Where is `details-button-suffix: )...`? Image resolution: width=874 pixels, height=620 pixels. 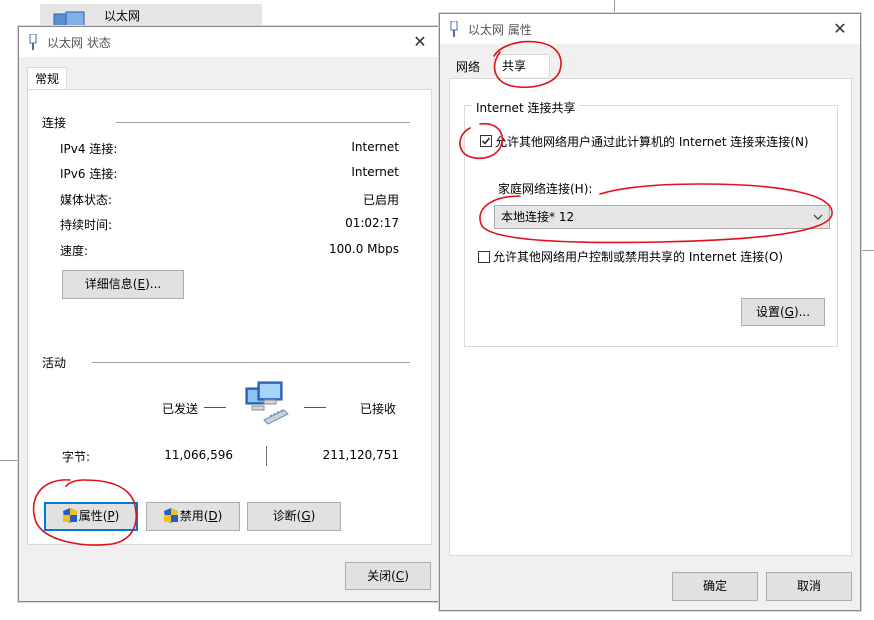
details-button-suffix: )... is located at coordinates (153, 284).